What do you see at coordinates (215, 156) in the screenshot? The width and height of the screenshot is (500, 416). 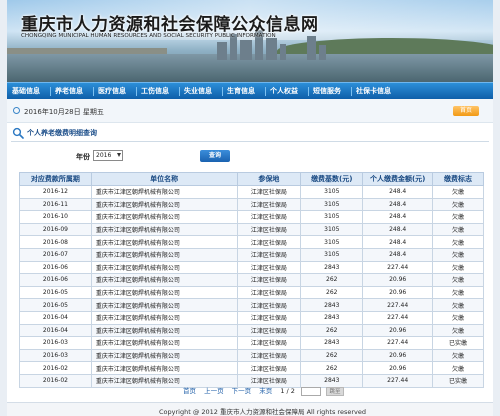 I see `query-button: 查询` at bounding box center [215, 156].